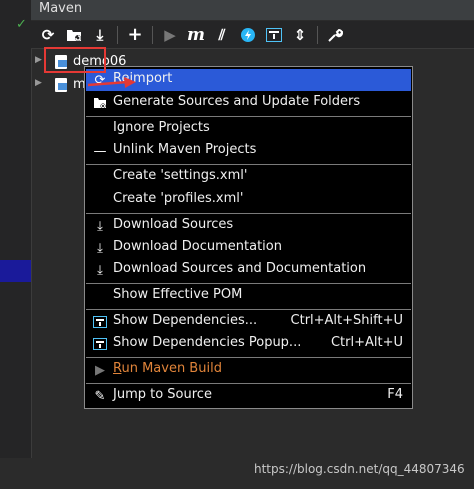  I want to click on menu-item-show-dependencies: Show Dependencies... Ctrl+Alt+Shift+U, so click(248, 322).